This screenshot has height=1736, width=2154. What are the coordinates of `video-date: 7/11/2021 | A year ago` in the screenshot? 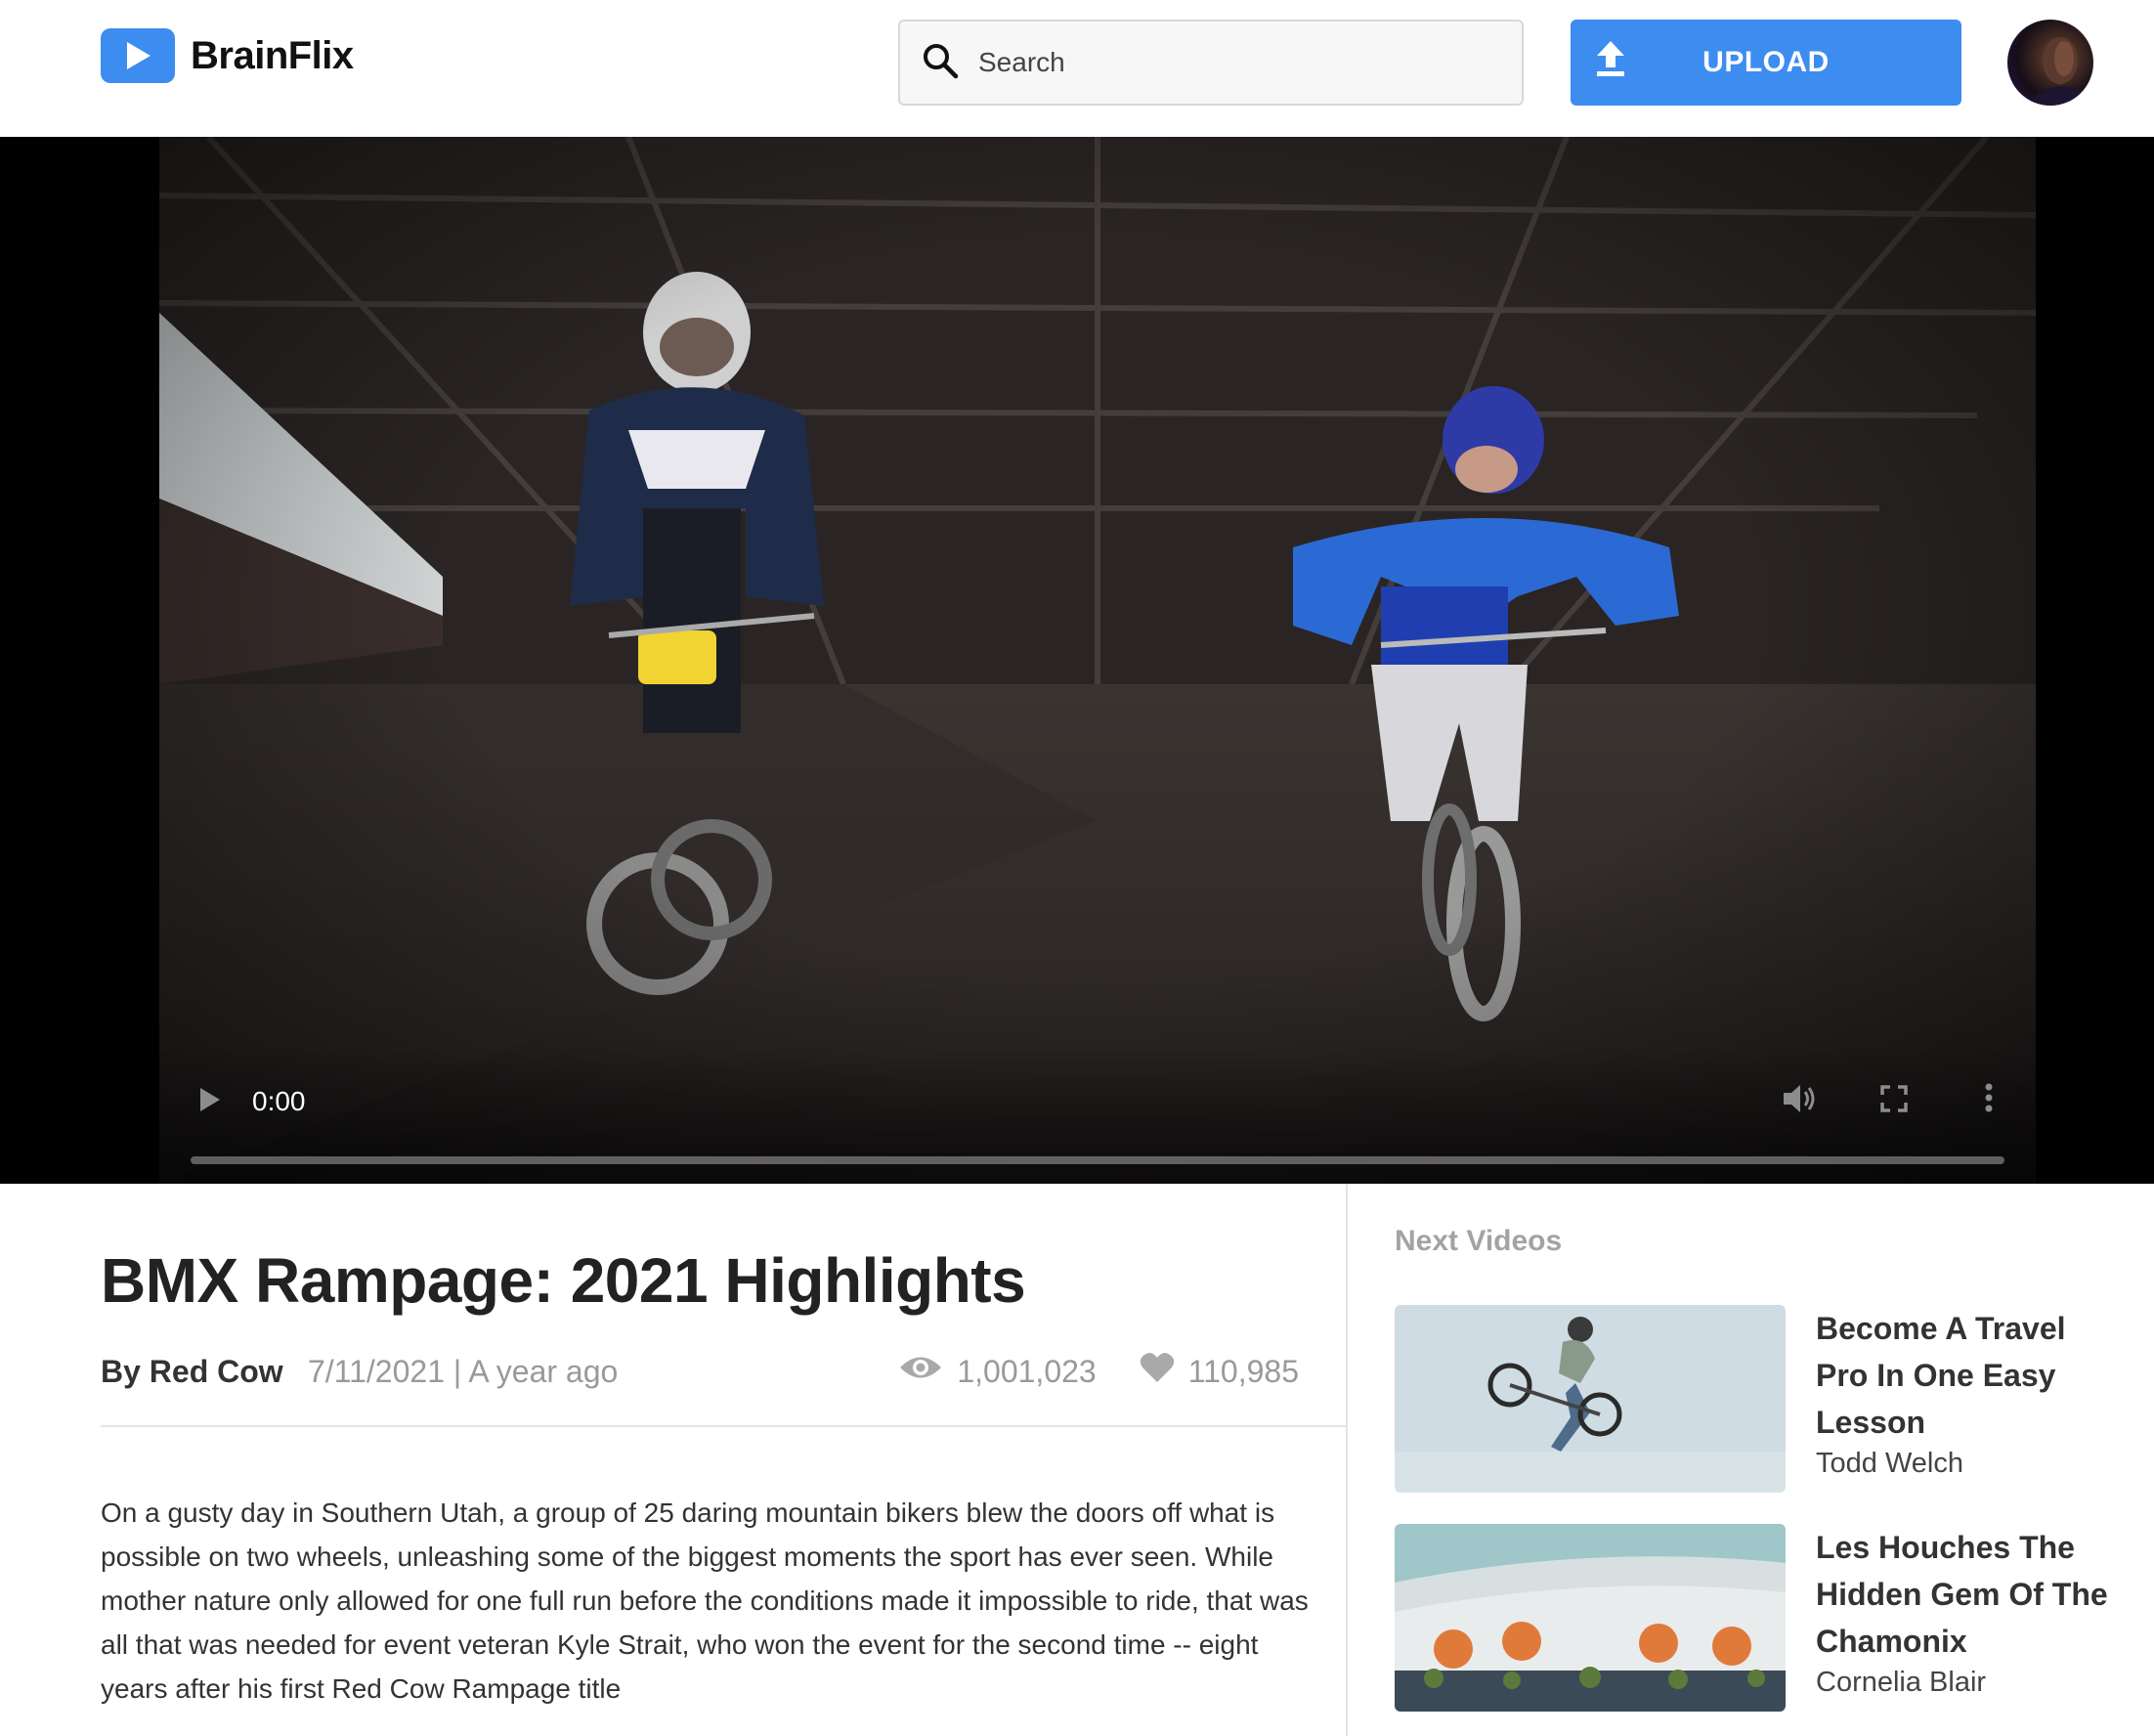 It's located at (464, 1371).